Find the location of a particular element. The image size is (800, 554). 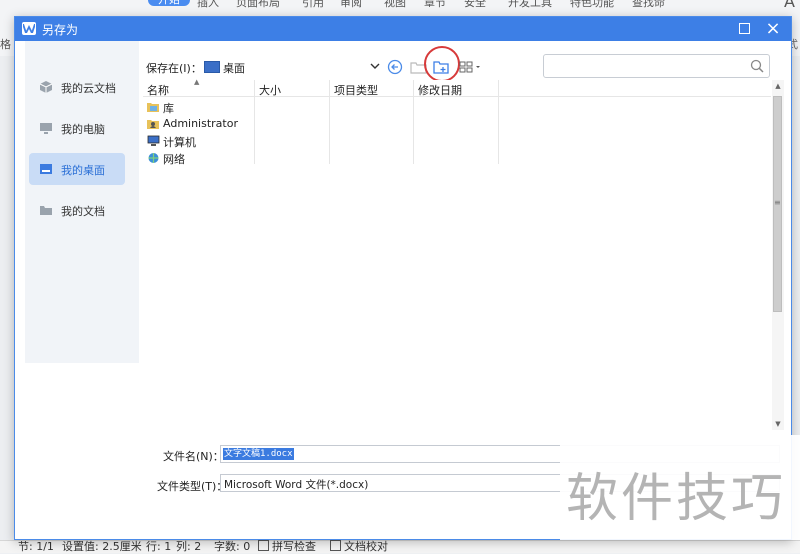

column-header-type: 项目类型 is located at coordinates (356, 90).